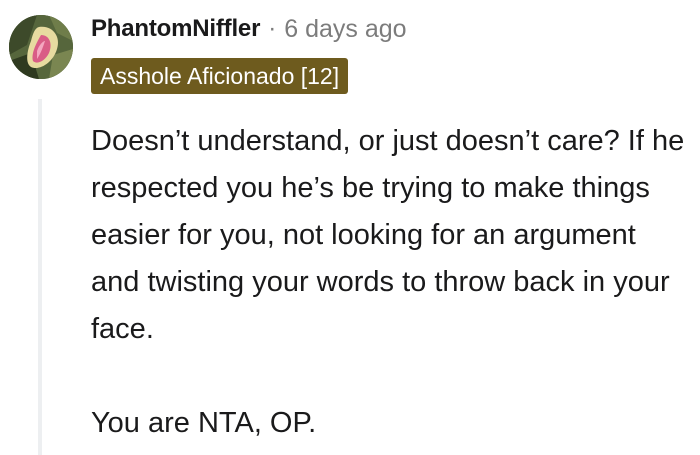 The height and width of the screenshot is (455, 700). I want to click on avatar-image-icon, so click(41, 47).